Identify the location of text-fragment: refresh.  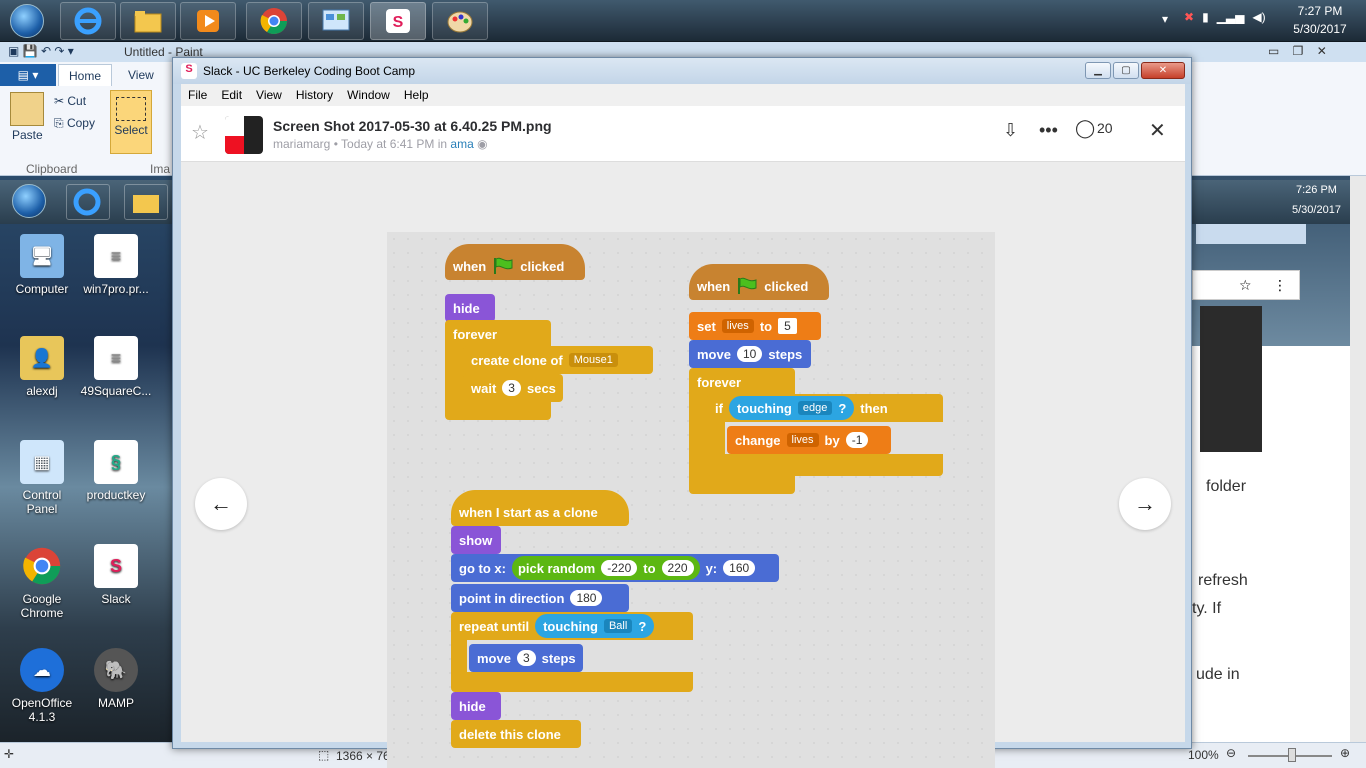
(1223, 580).